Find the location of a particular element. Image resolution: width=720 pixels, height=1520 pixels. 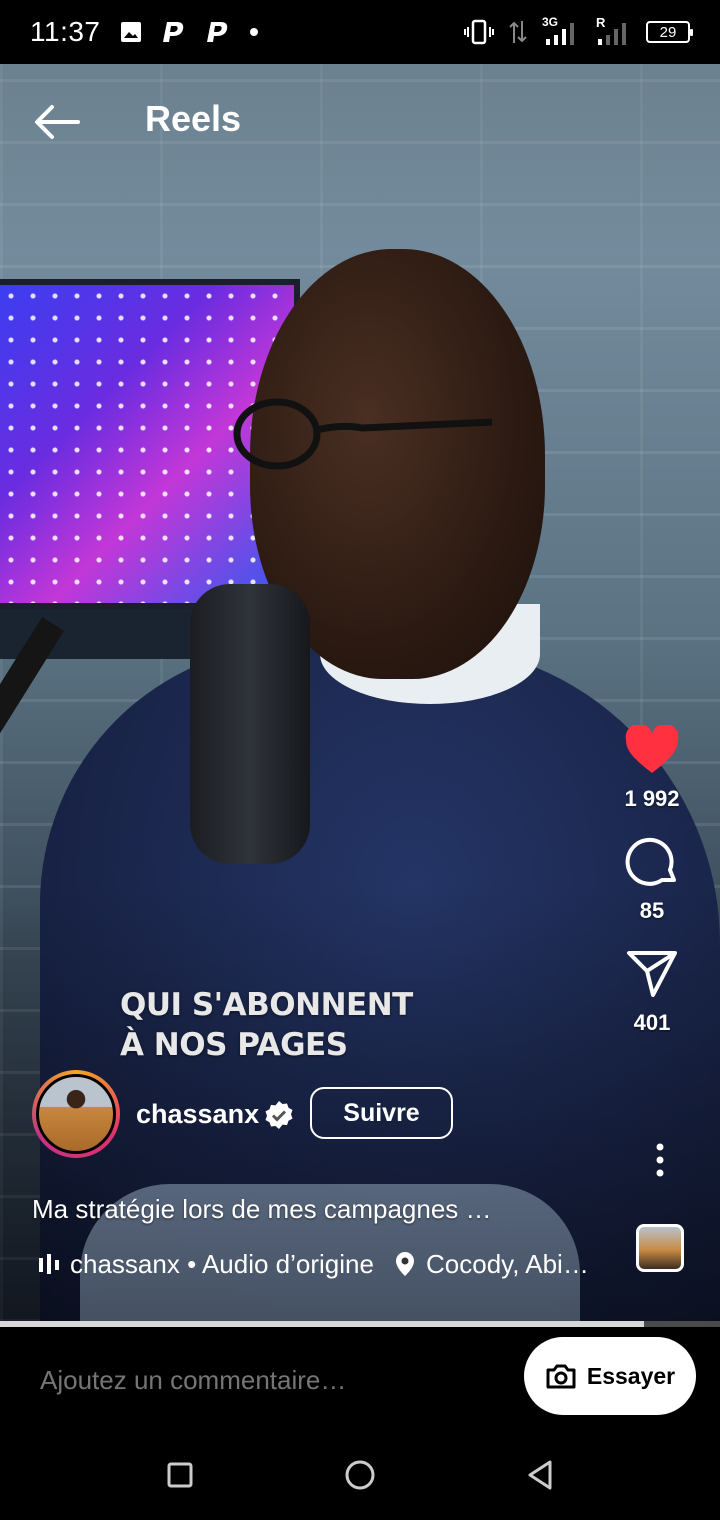

avatar-image is located at coordinates (76, 1114).